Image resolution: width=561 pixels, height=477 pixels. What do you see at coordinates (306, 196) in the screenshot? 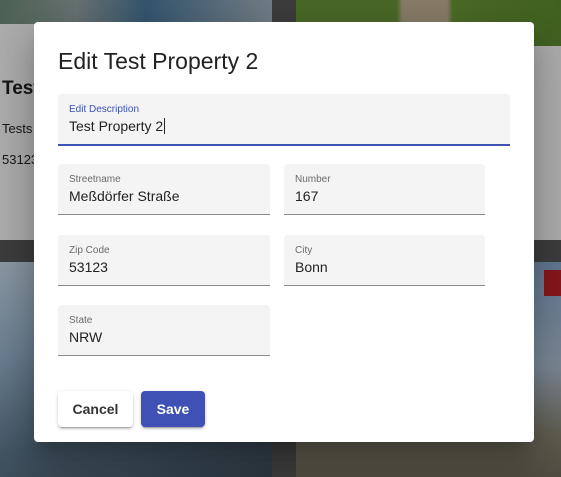
I see `number-input: 167` at bounding box center [306, 196].